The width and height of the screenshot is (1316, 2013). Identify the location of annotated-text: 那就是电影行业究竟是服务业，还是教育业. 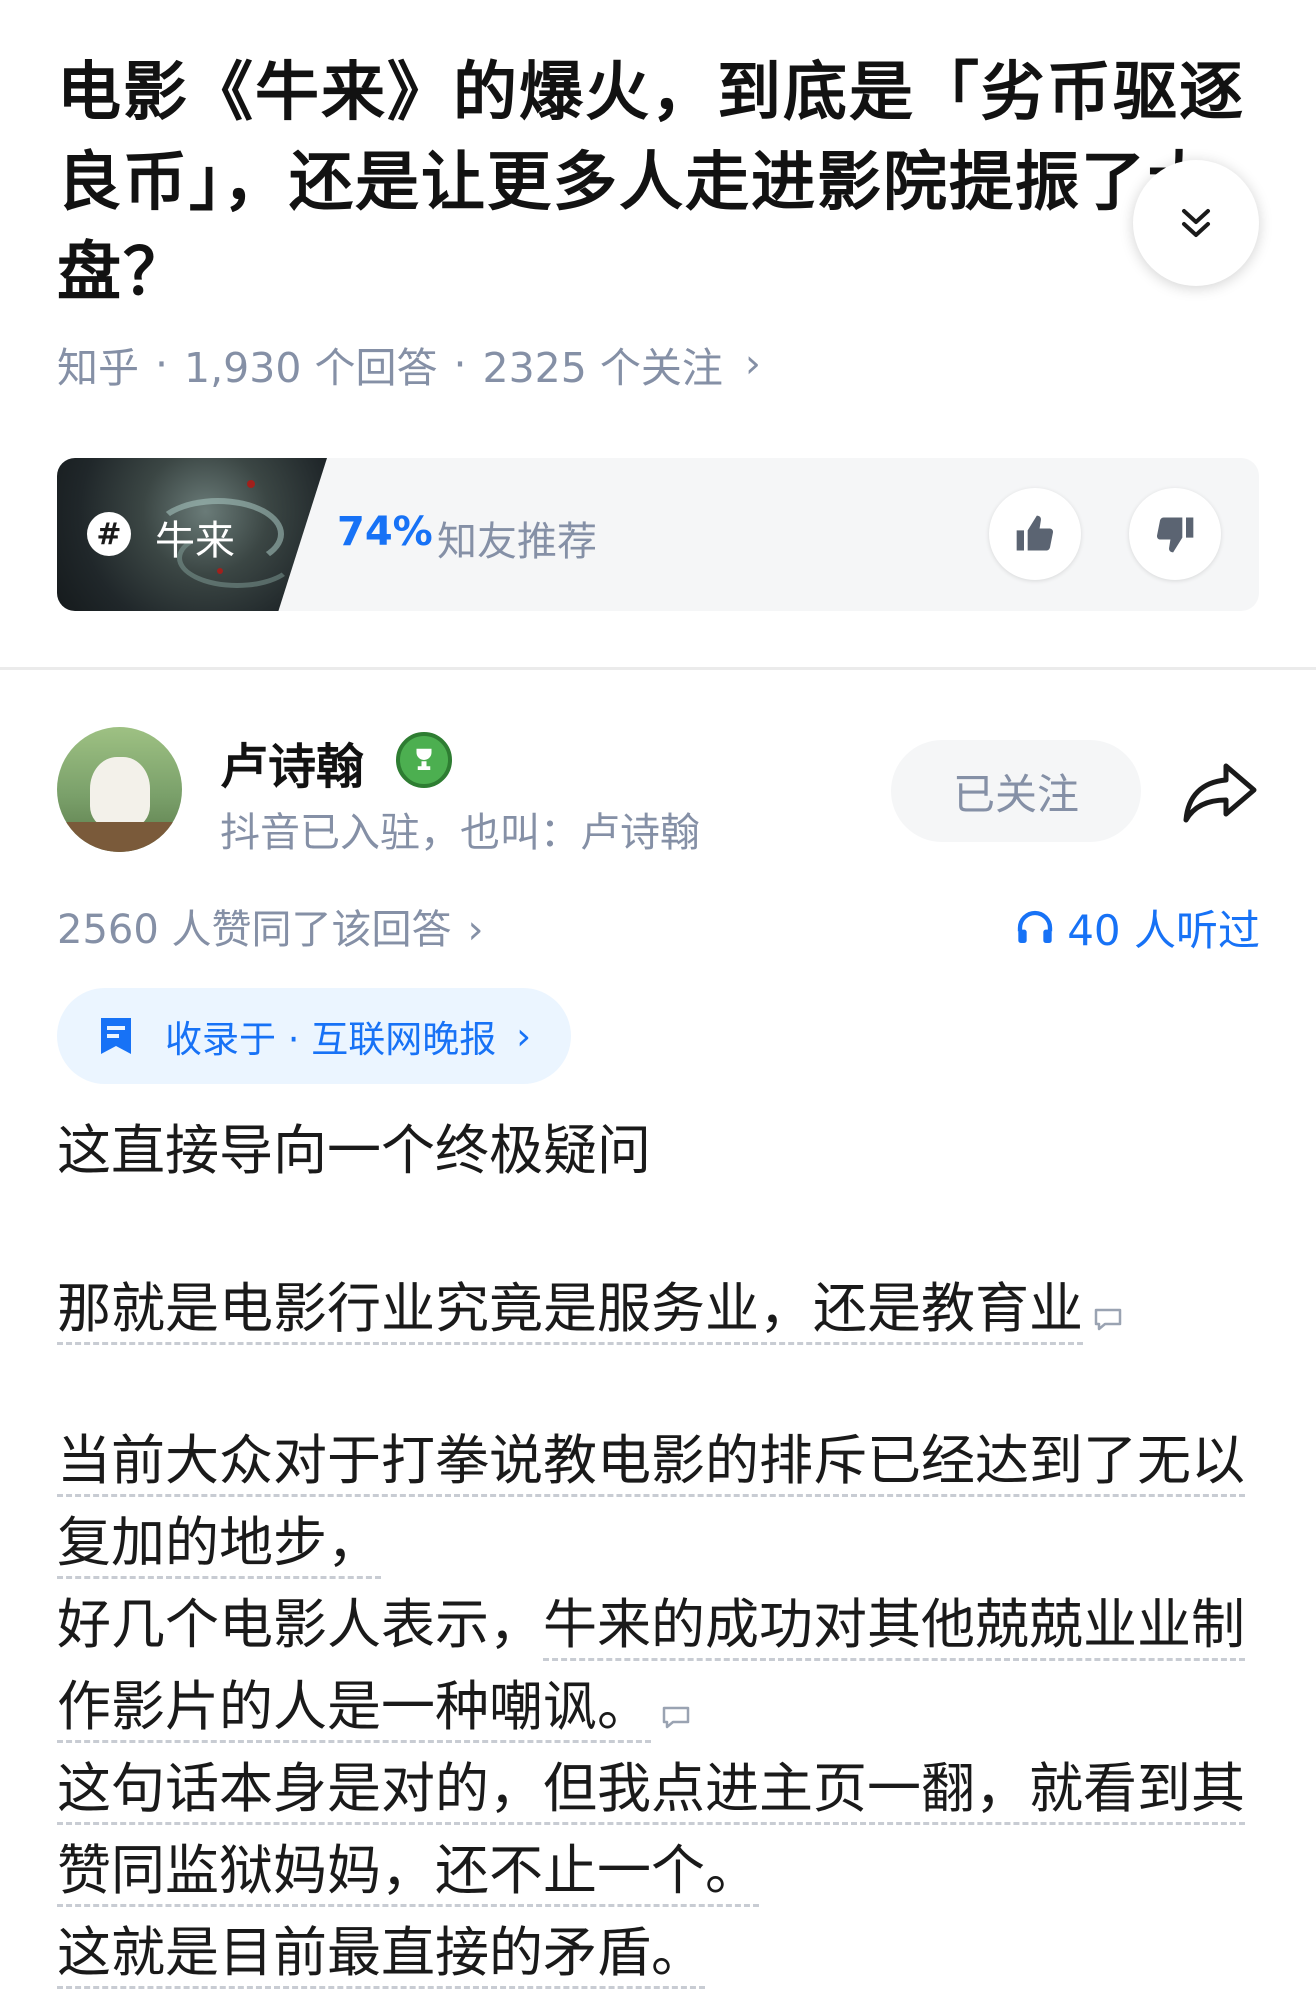
(570, 1311).